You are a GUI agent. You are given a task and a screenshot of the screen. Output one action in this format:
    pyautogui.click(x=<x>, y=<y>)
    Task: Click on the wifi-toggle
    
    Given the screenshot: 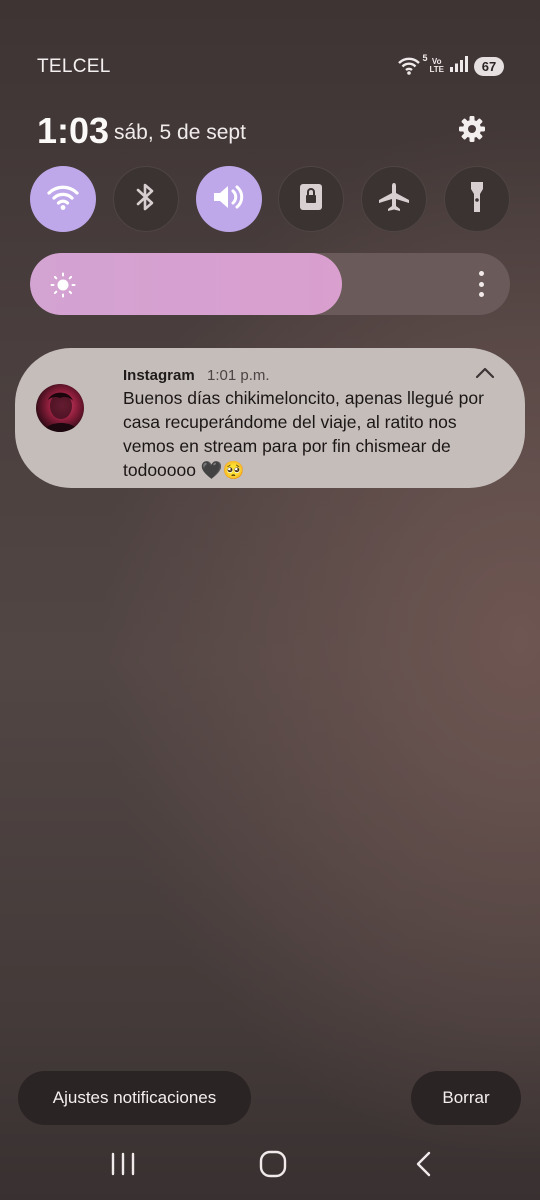 What is the action you would take?
    pyautogui.click(x=63, y=199)
    